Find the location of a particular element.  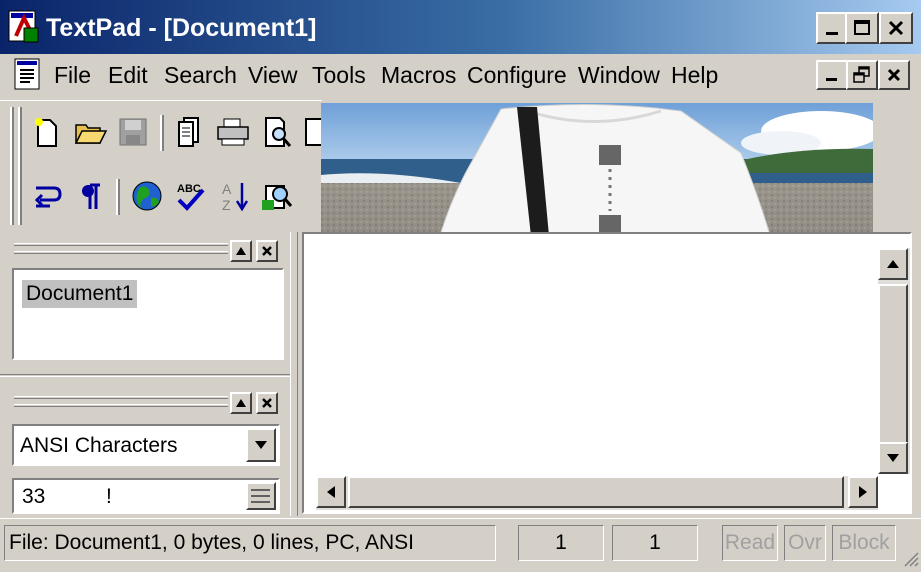

print-button is located at coordinates (233, 132).